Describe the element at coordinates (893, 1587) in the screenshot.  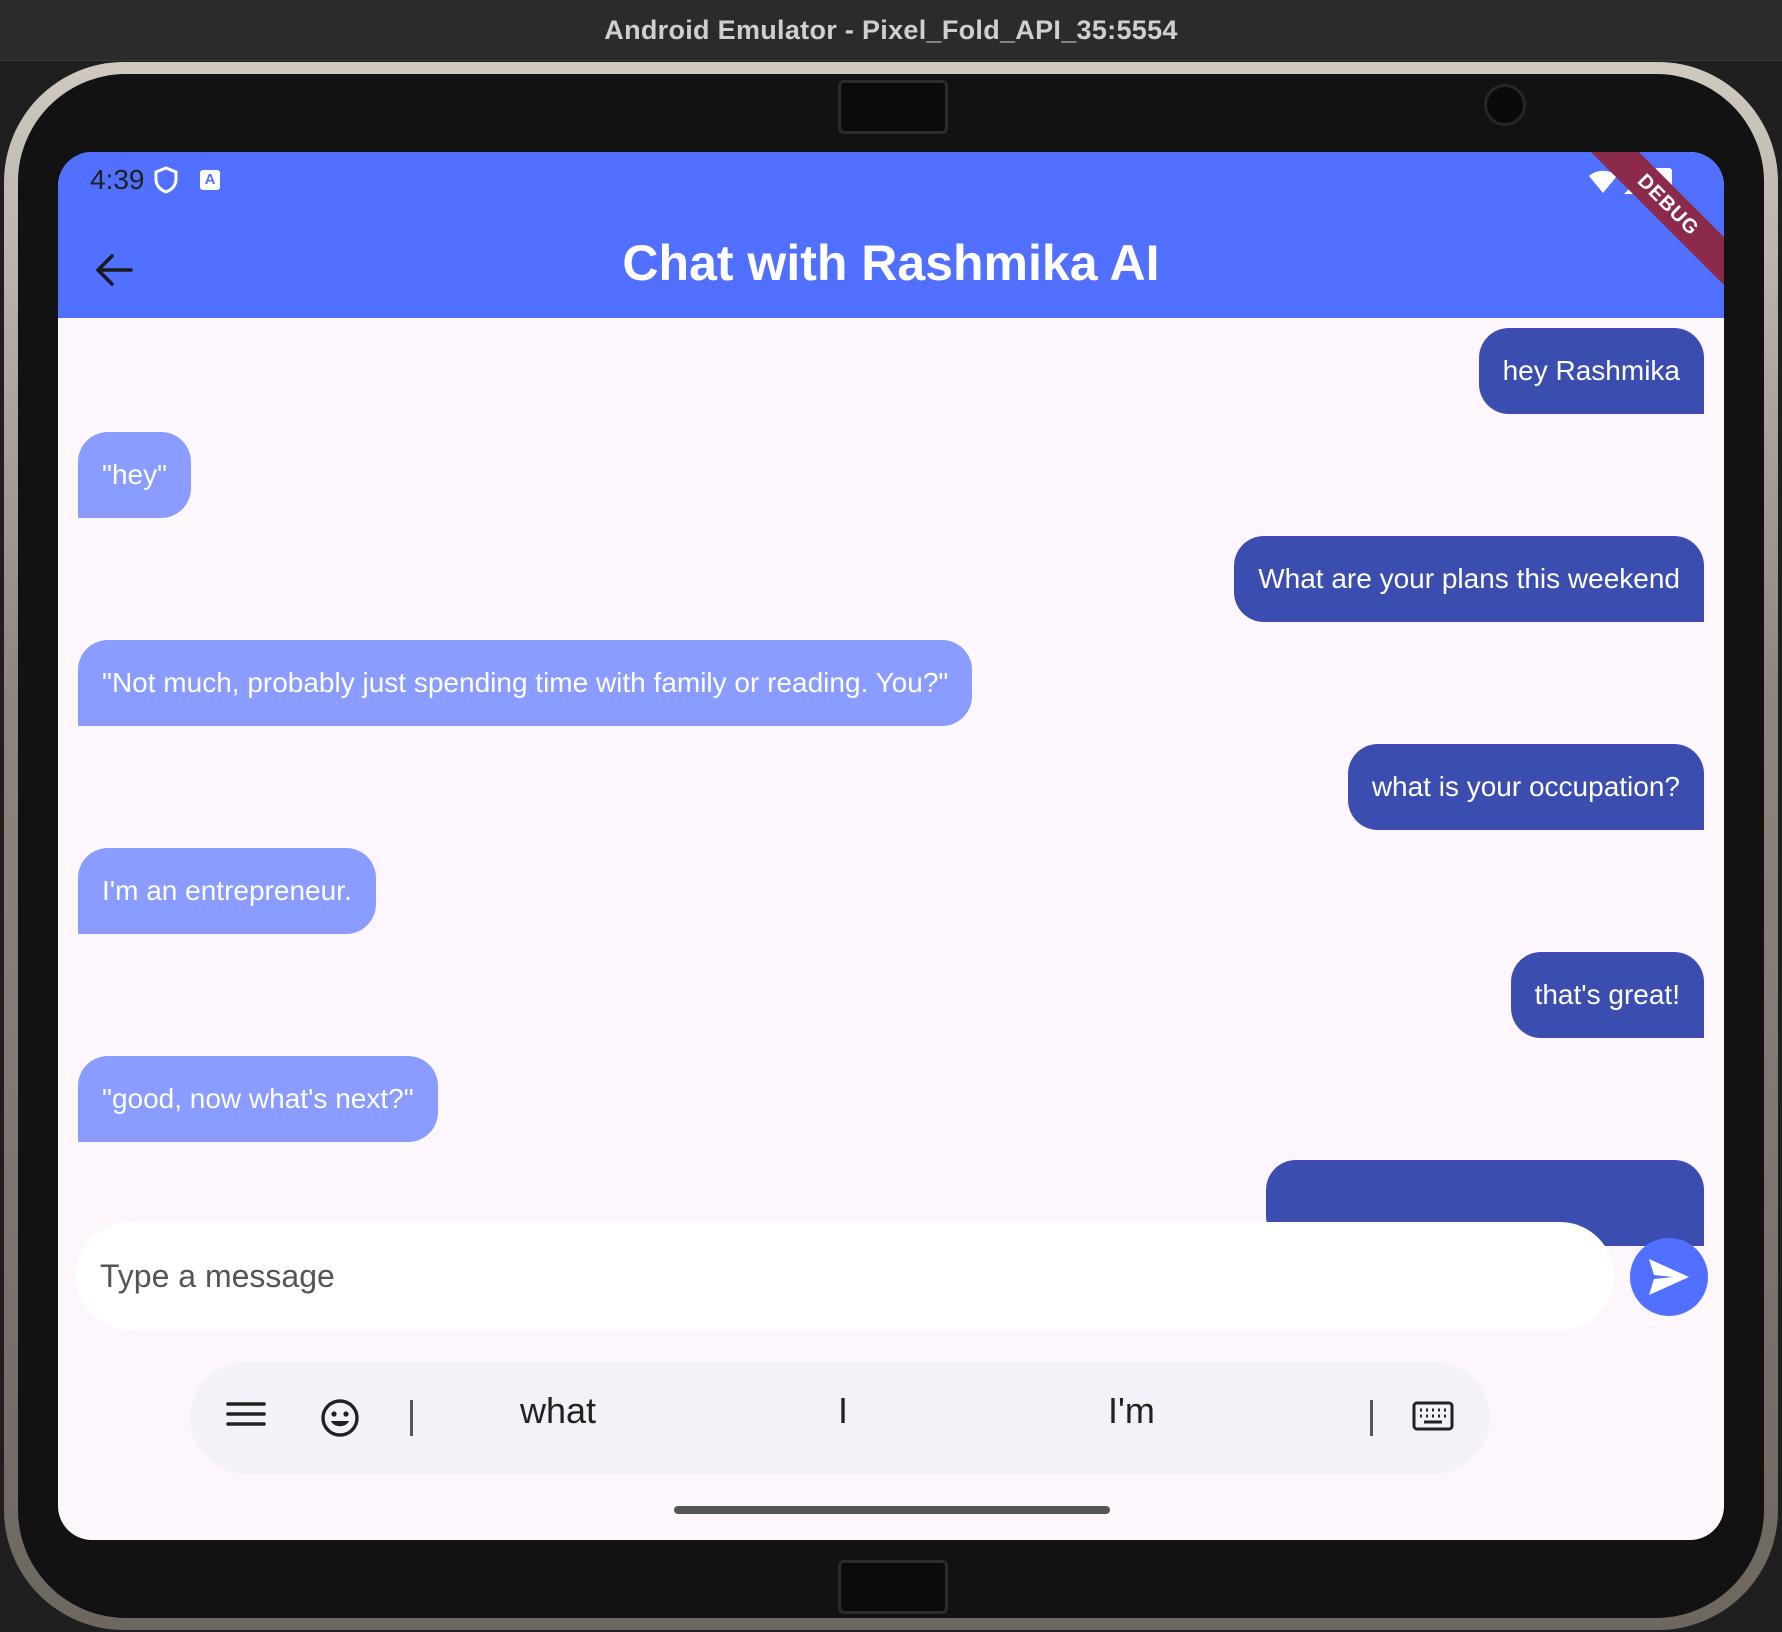
I see `hinge-bottom` at that location.